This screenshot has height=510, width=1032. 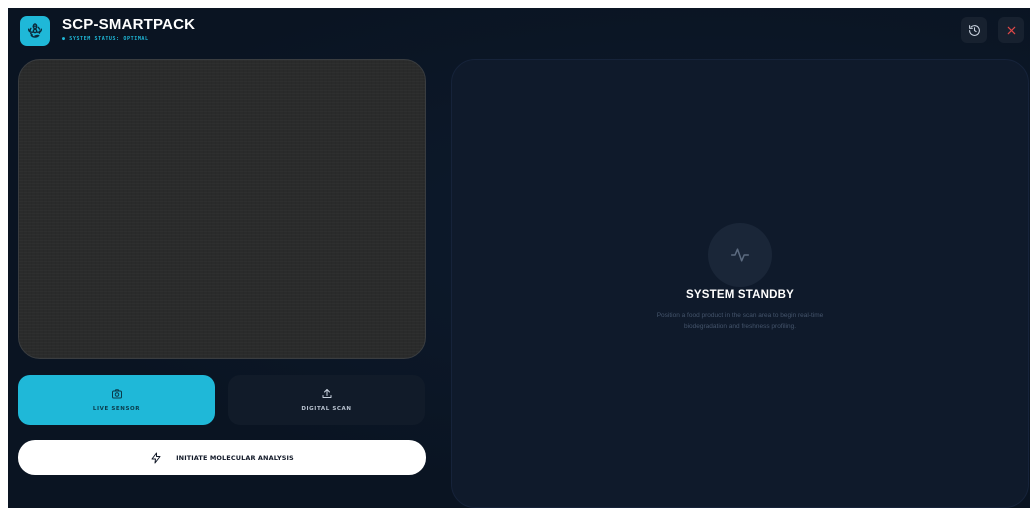 What do you see at coordinates (116, 400) in the screenshot?
I see `live-sensor-button: LIVE SENSOR` at bounding box center [116, 400].